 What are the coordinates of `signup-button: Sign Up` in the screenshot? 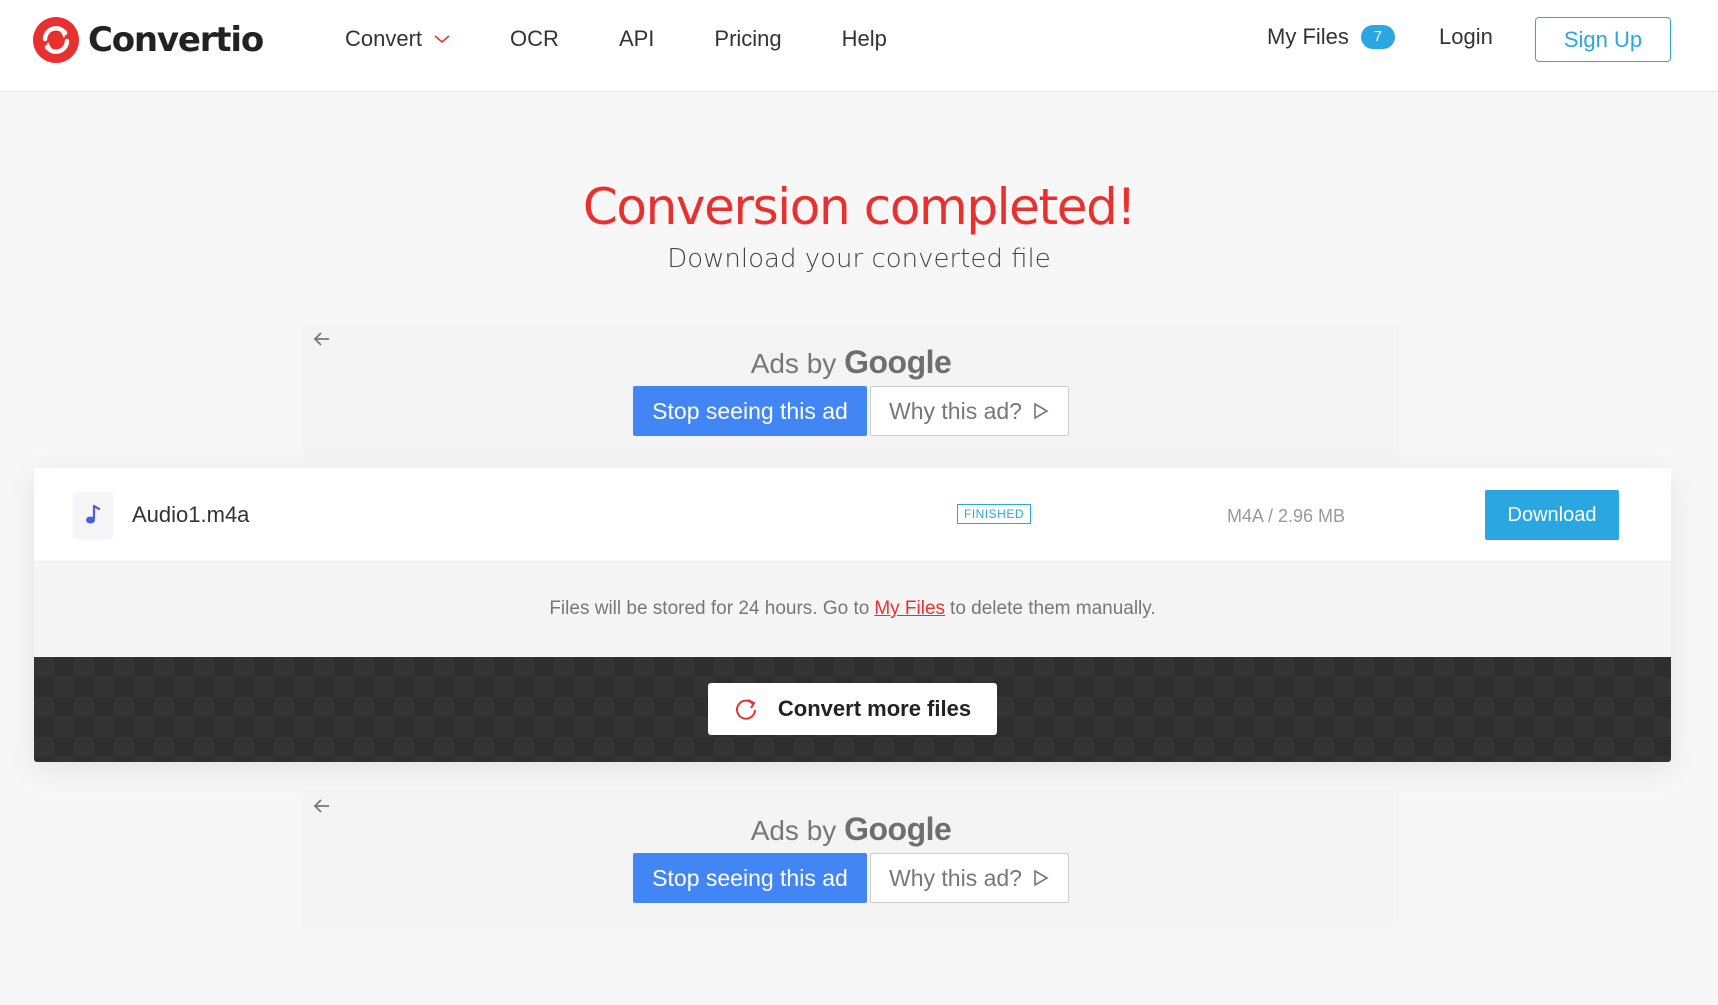 It's located at (1603, 39).